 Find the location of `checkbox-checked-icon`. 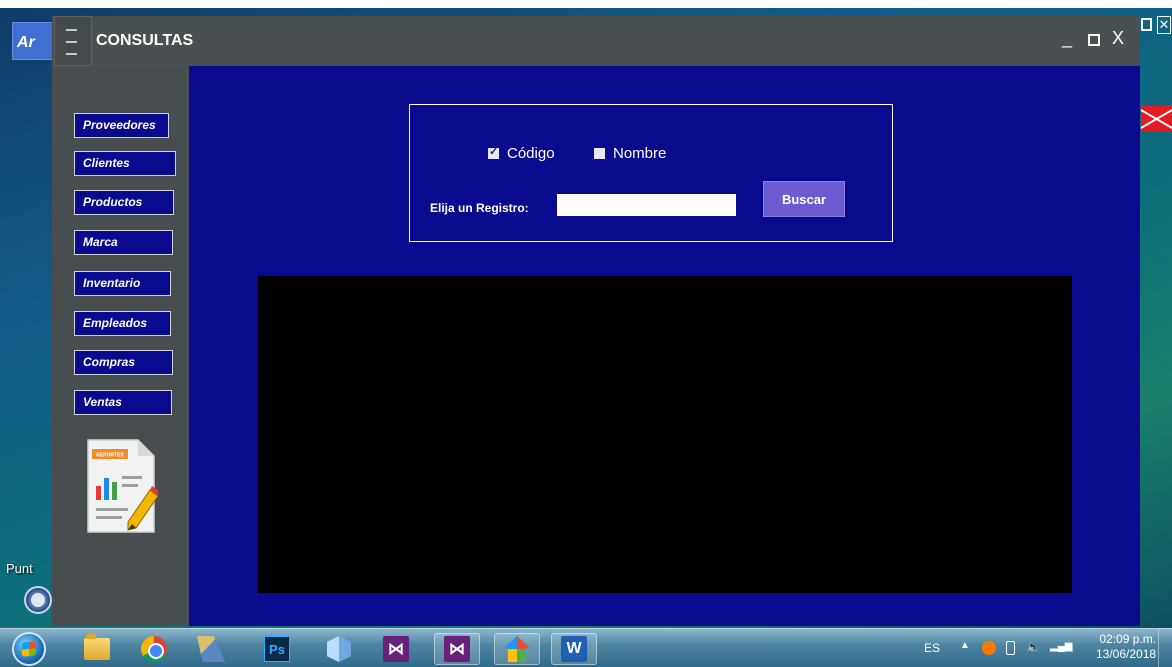

checkbox-checked-icon is located at coordinates (493, 152).